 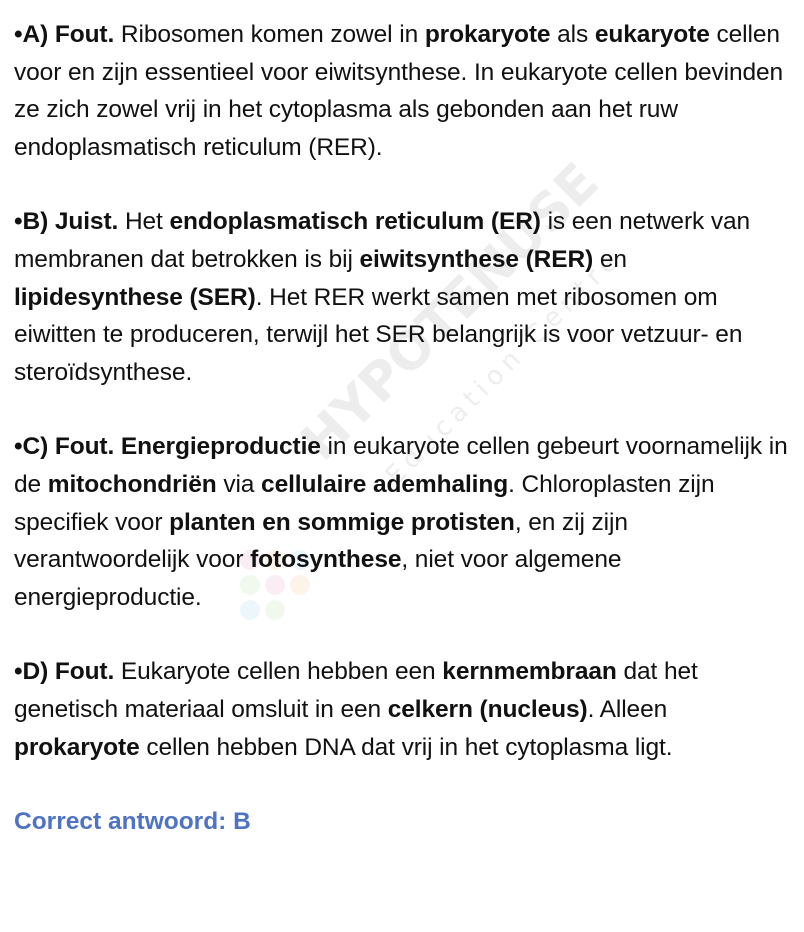 What do you see at coordinates (572, 34) in the screenshot?
I see `text-segment: als` at bounding box center [572, 34].